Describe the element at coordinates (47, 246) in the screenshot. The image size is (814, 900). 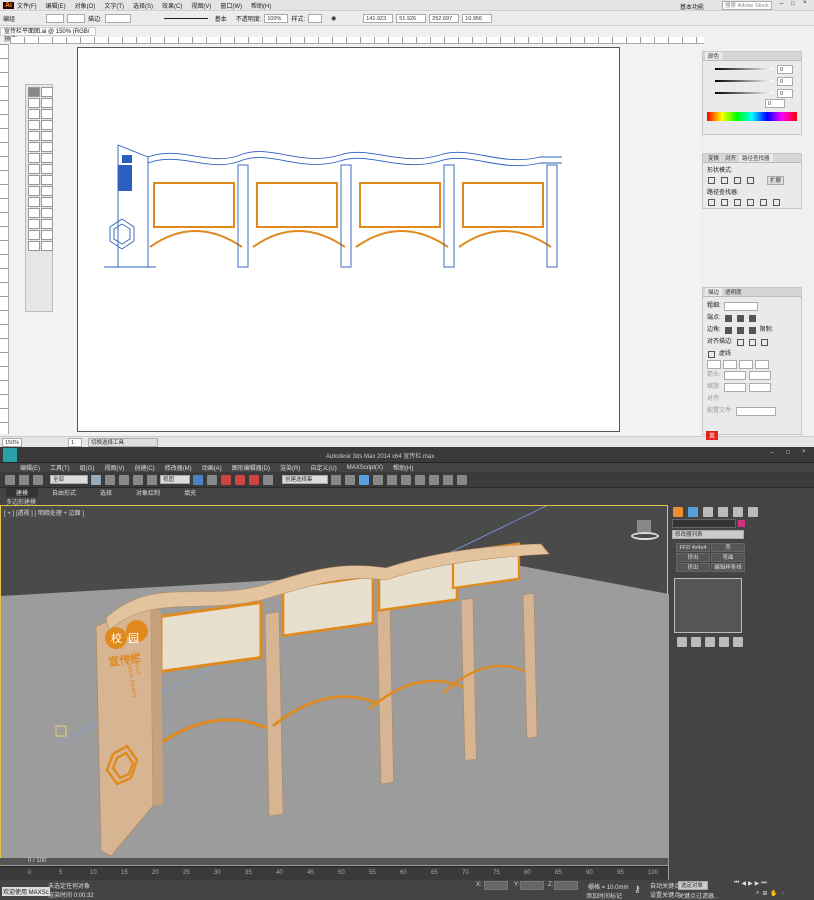
I see `zoom2-tool-icon` at that location.